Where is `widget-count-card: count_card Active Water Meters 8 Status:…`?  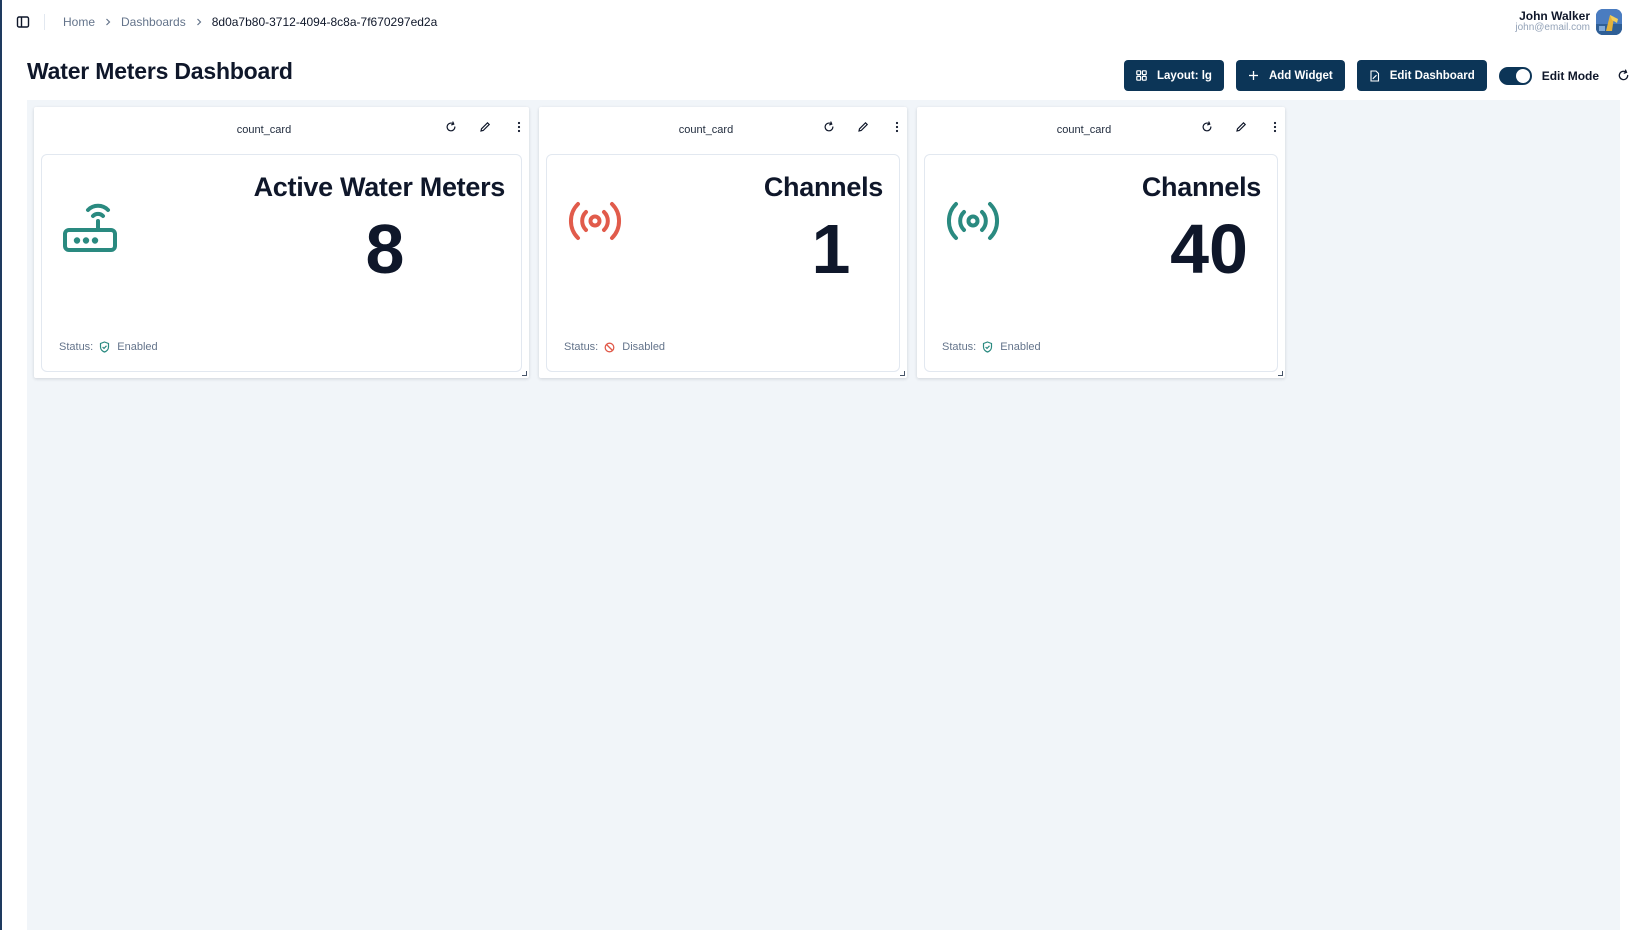 widget-count-card: count_card Active Water Meters 8 Status:… is located at coordinates (281, 242).